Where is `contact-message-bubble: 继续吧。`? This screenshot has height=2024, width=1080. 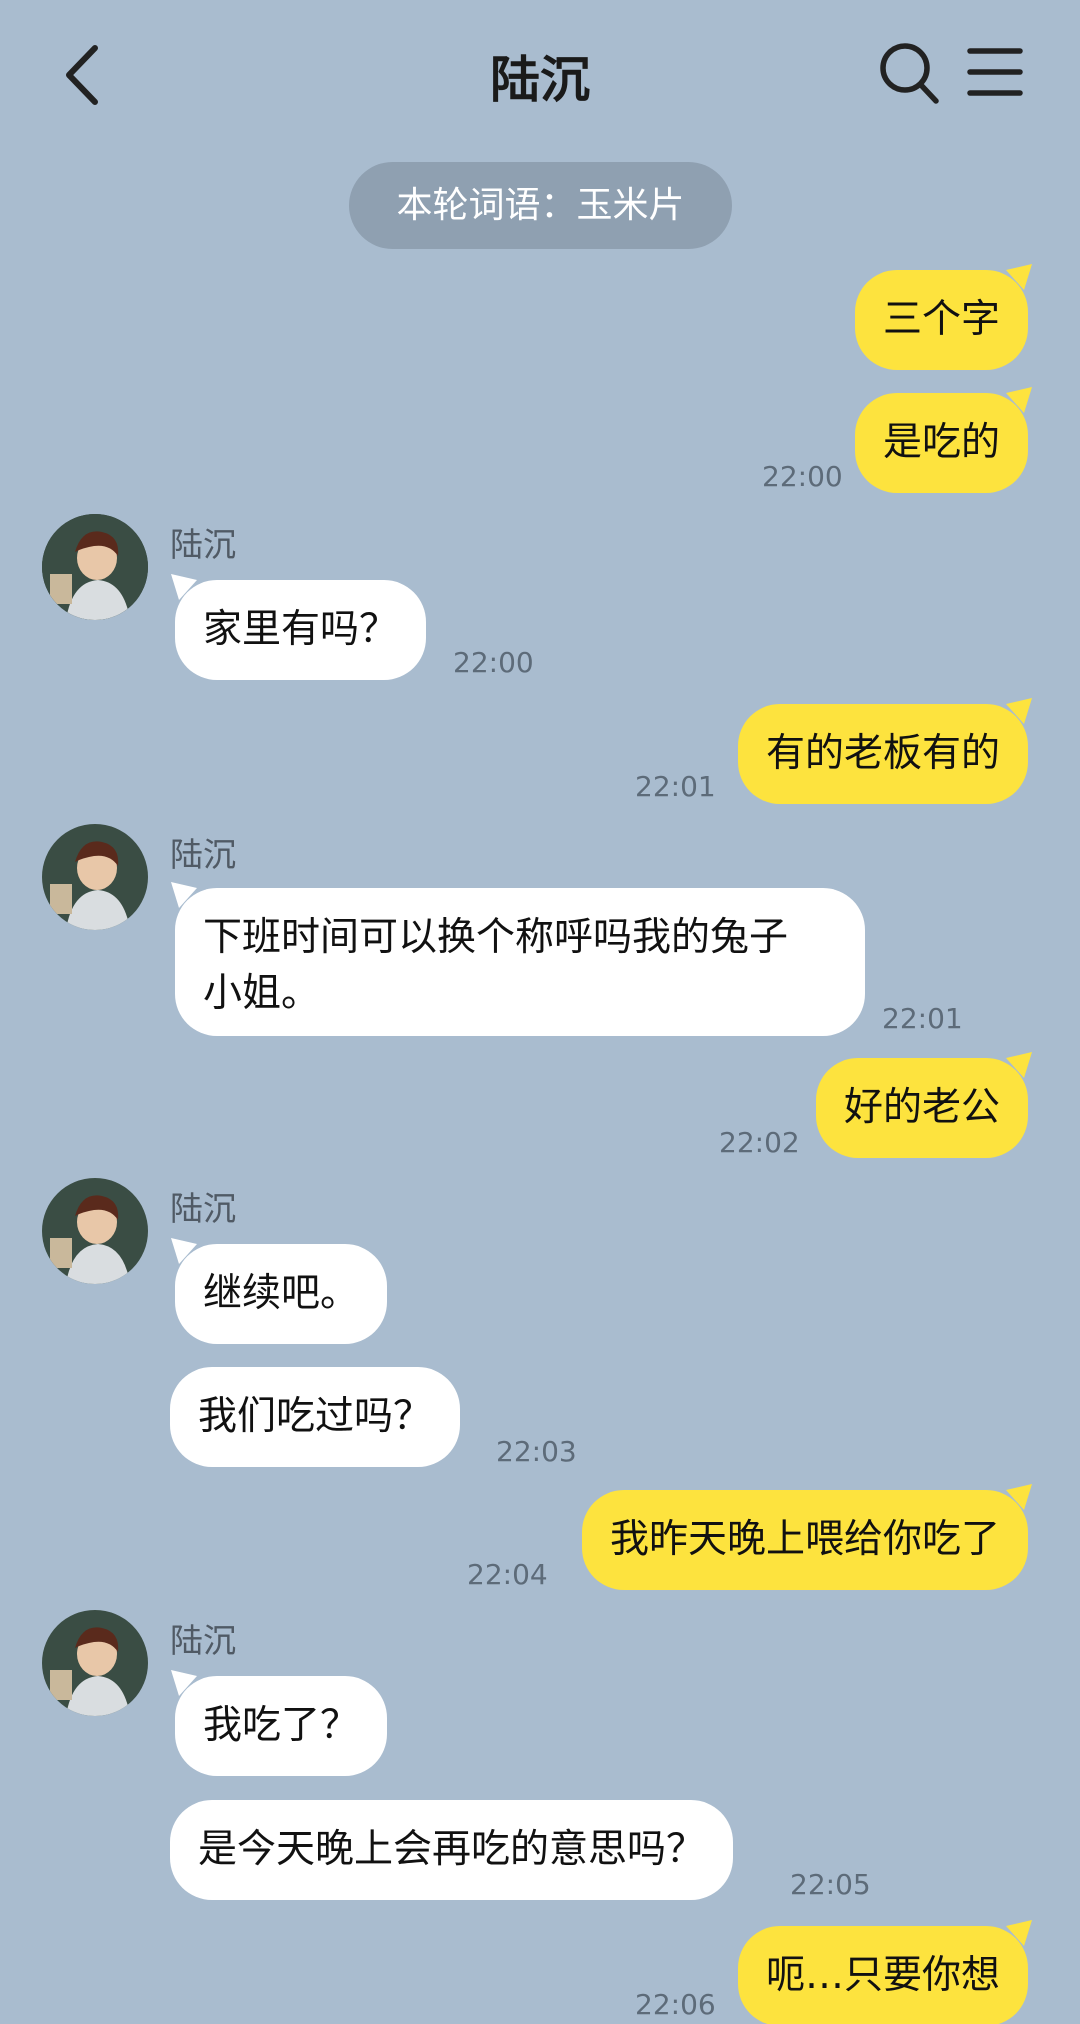
contact-message-bubble: 继续吧。 is located at coordinates (279, 1291).